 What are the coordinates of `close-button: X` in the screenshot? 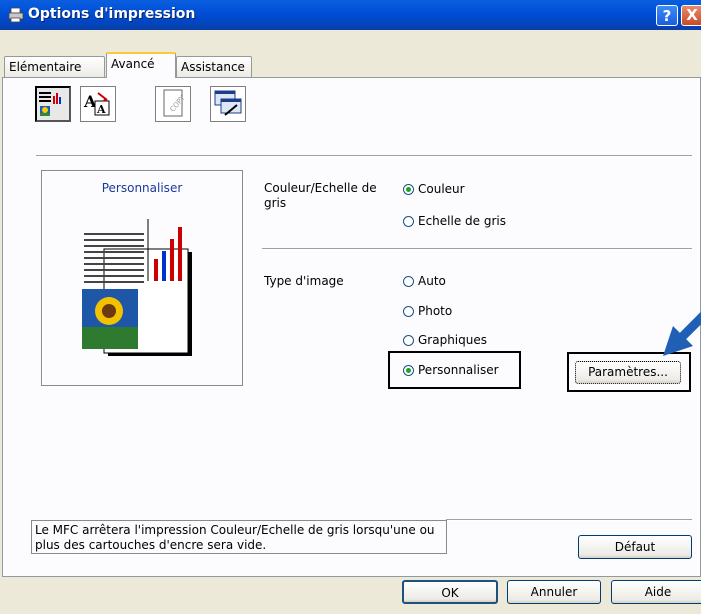 It's located at (691, 15).